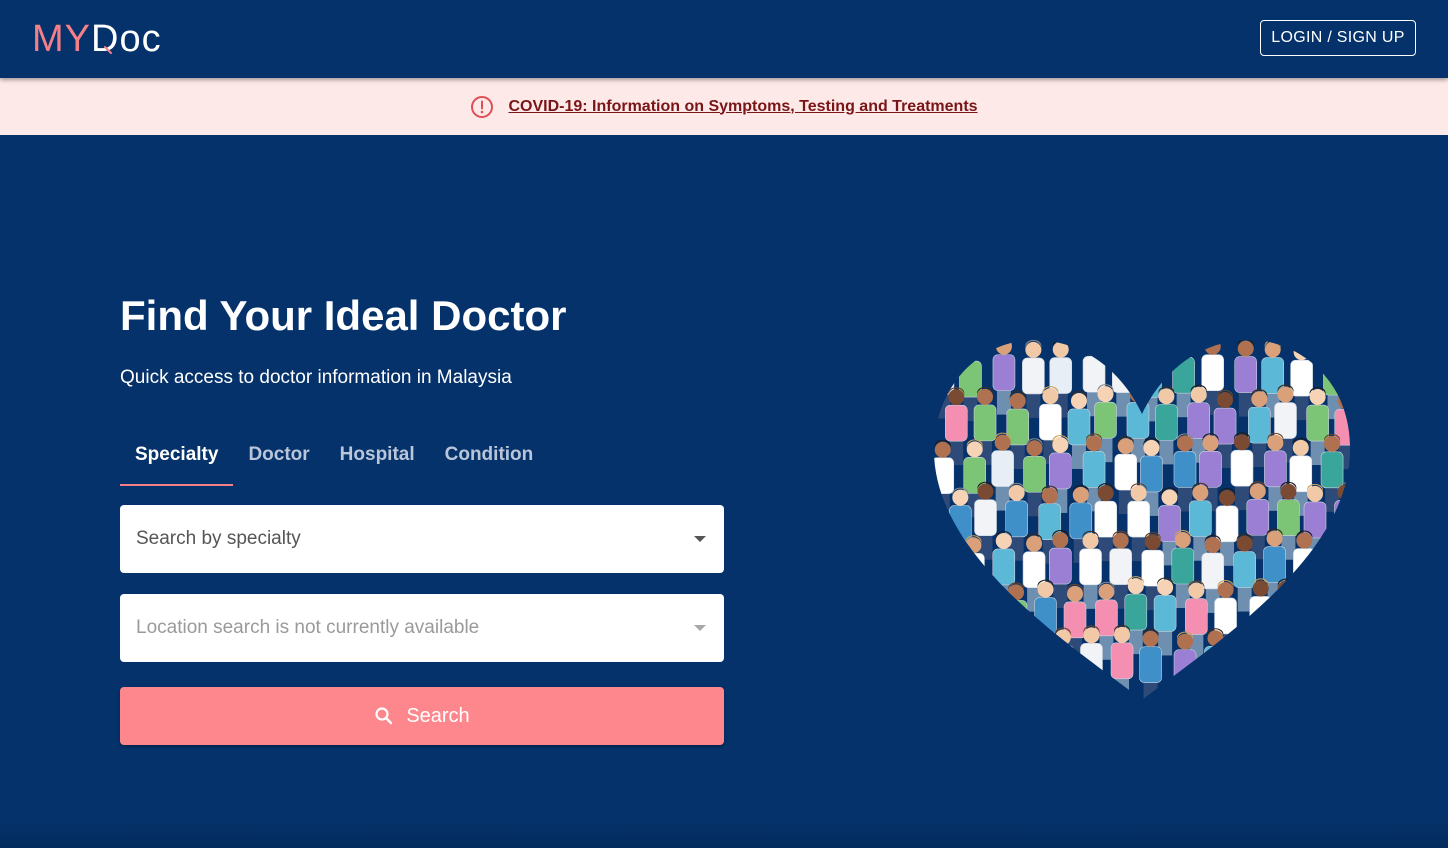 The image size is (1448, 848). Describe the element at coordinates (278, 460) in the screenshot. I see `tab-doctor: Doctor` at that location.